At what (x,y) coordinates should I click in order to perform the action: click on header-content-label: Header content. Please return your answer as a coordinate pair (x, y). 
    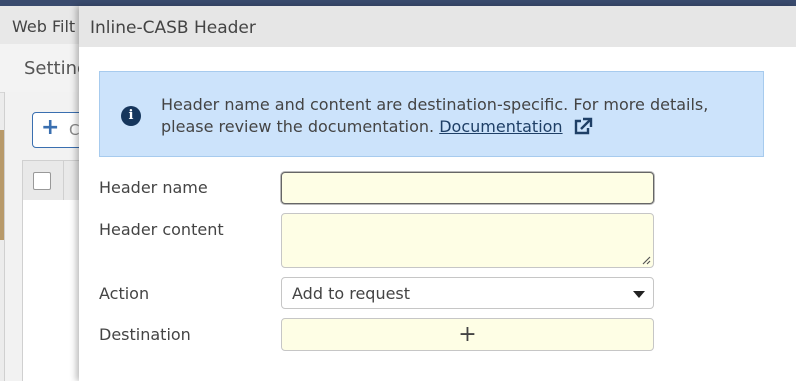
    Looking at the image, I should click on (161, 229).